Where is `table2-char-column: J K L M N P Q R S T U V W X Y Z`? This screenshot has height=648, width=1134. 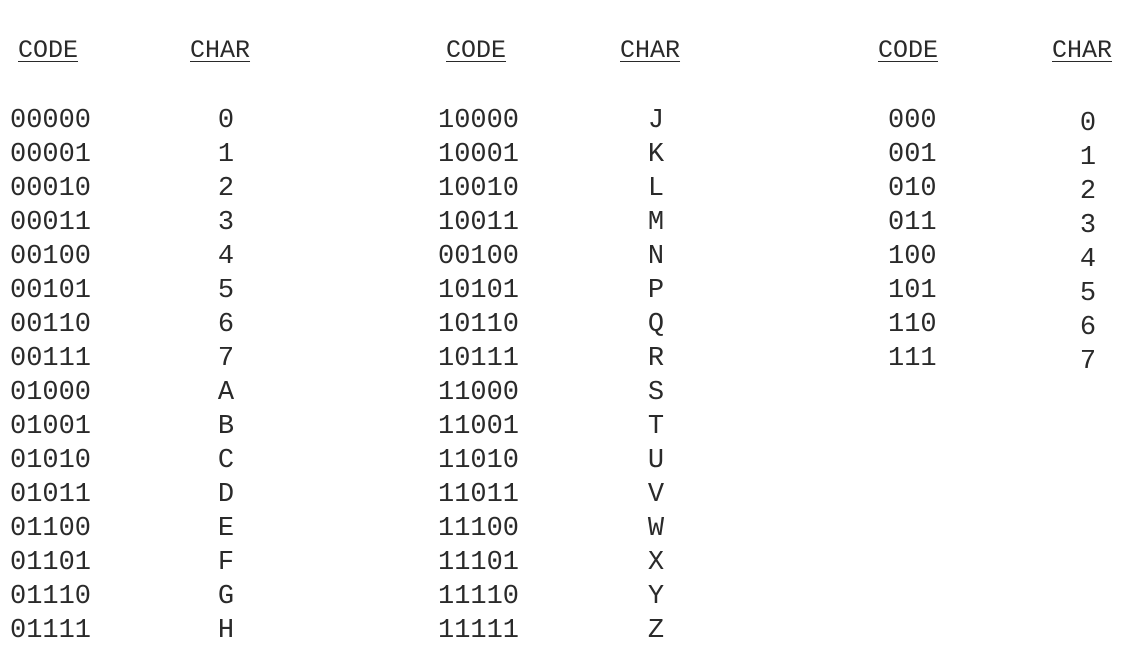
table2-char-column: J K L M N P Q R S T U V W X Y Z is located at coordinates (656, 376).